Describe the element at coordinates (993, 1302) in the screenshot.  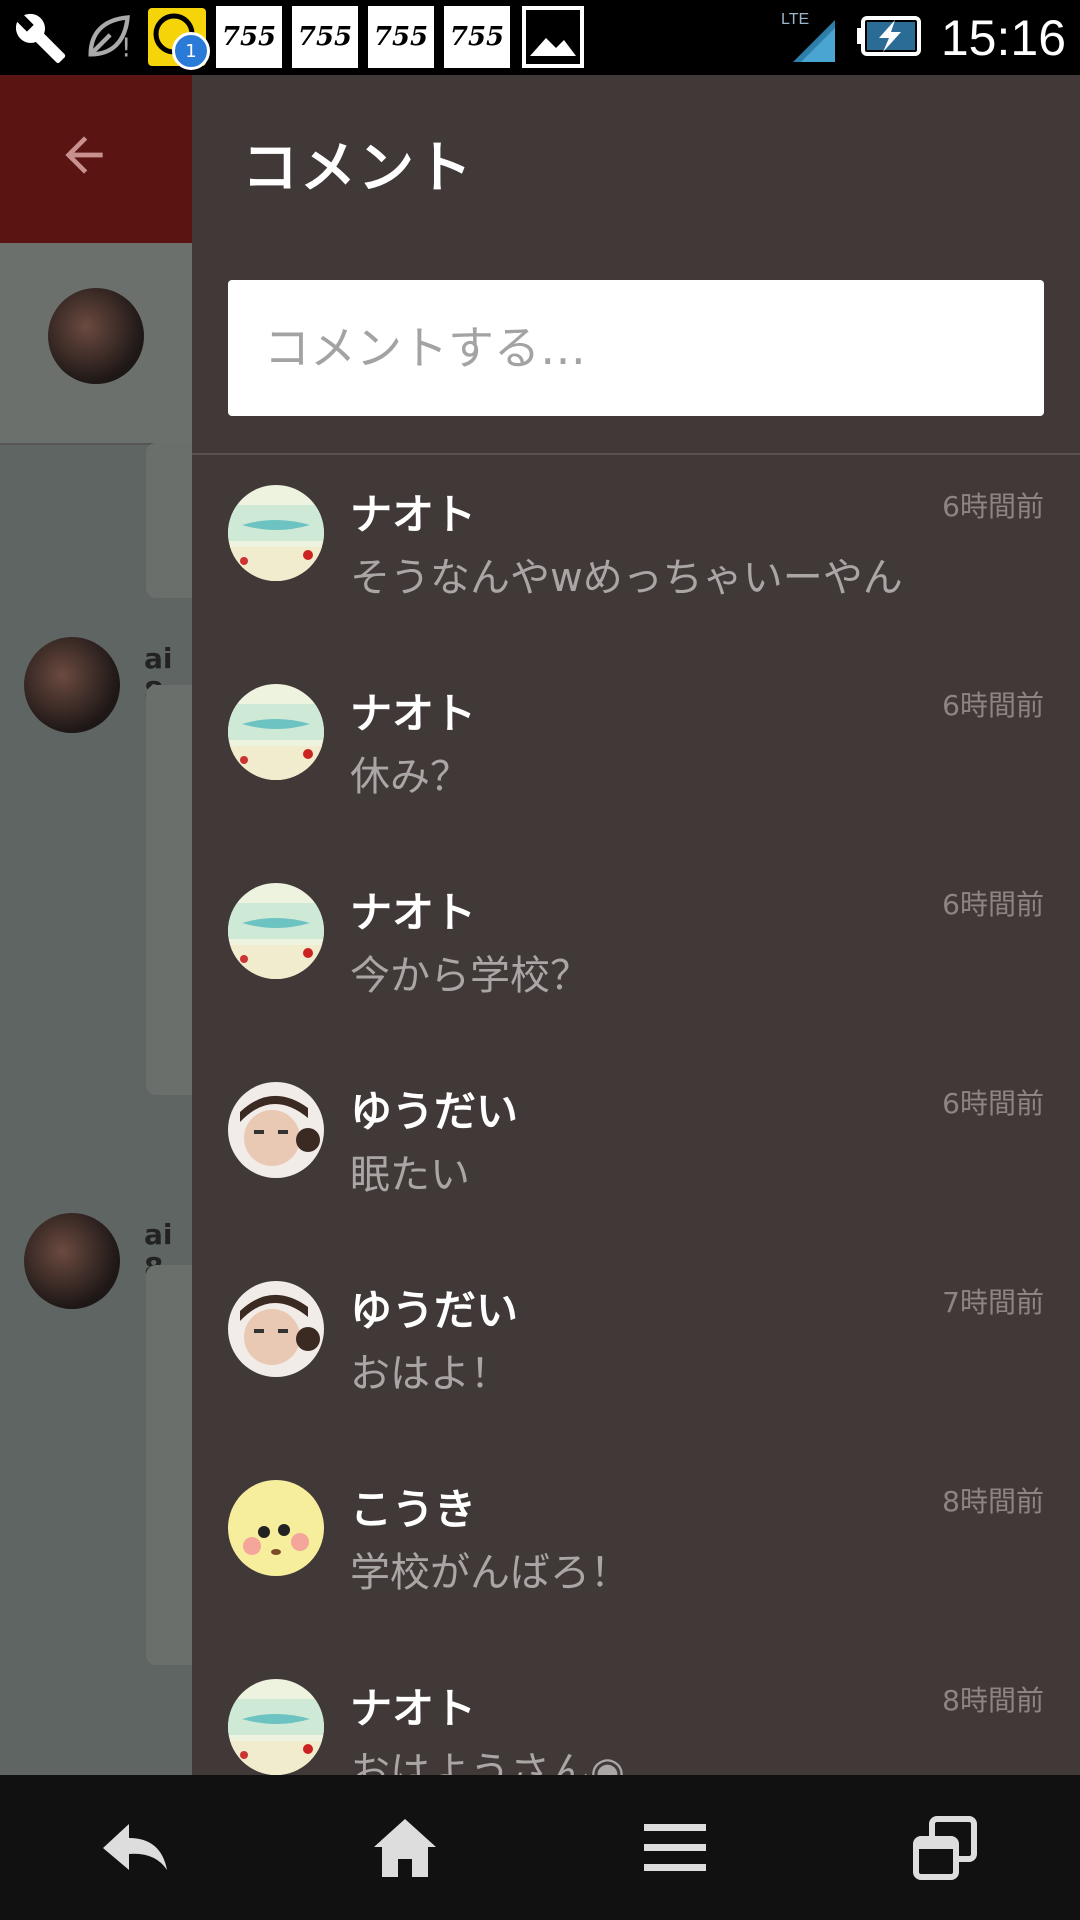
I see `comment-time: 7時間前` at that location.